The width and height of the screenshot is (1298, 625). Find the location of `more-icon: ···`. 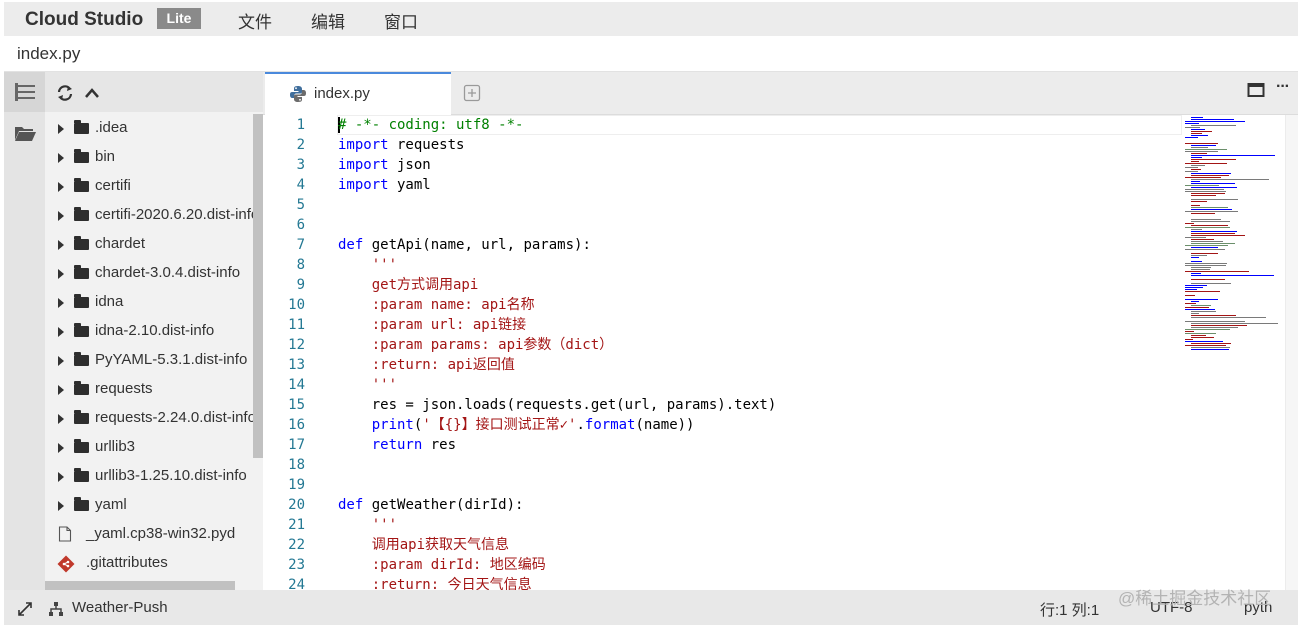

more-icon: ··· is located at coordinates (1283, 87).